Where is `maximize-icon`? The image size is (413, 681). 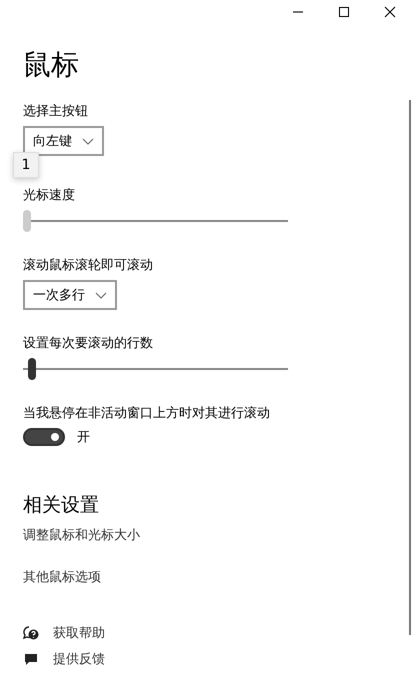
maximize-icon is located at coordinates (344, 12).